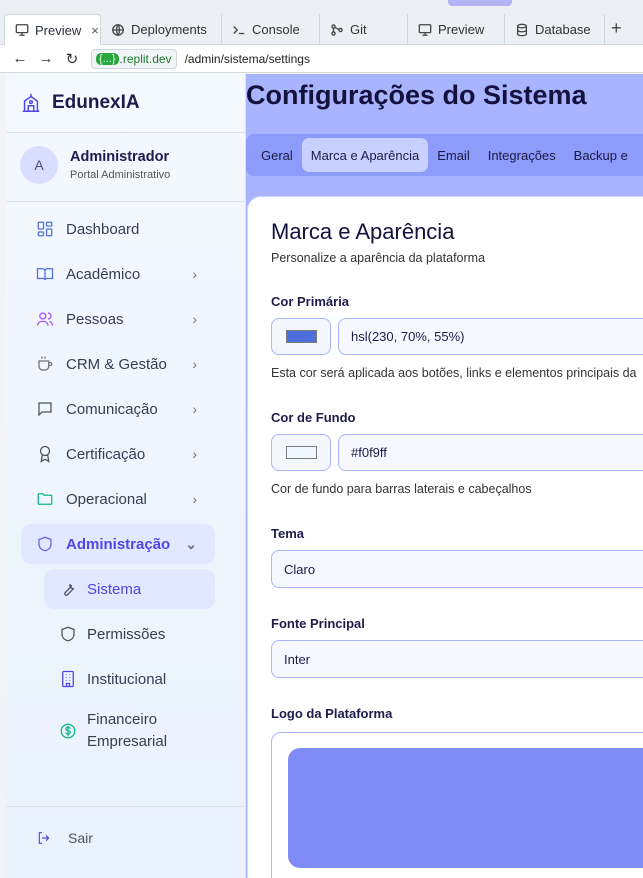 Image resolution: width=643 pixels, height=878 pixels. What do you see at coordinates (247, 59) in the screenshot?
I see `url-path-input: /admin/sistema/settings` at bounding box center [247, 59].